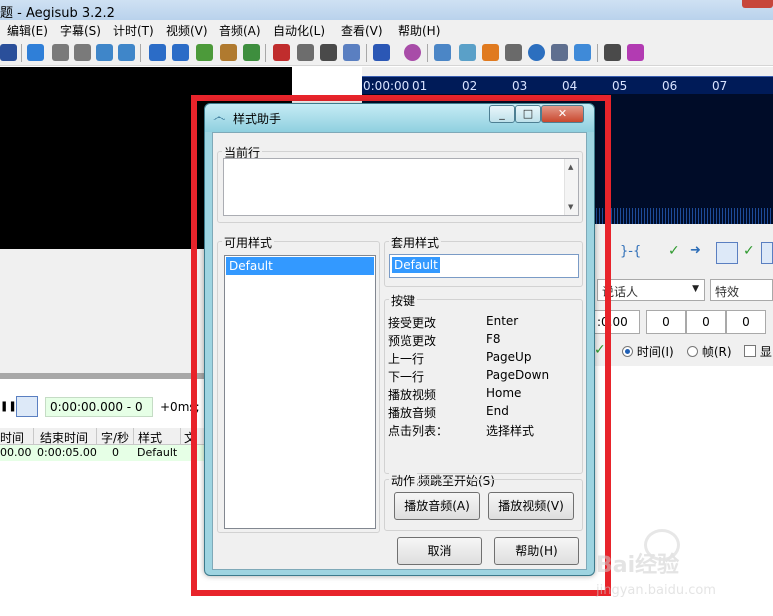 The height and width of the screenshot is (616, 773). I want to click on audio-controls: }-{ ✓ ➜ ✓, so click(683, 253).